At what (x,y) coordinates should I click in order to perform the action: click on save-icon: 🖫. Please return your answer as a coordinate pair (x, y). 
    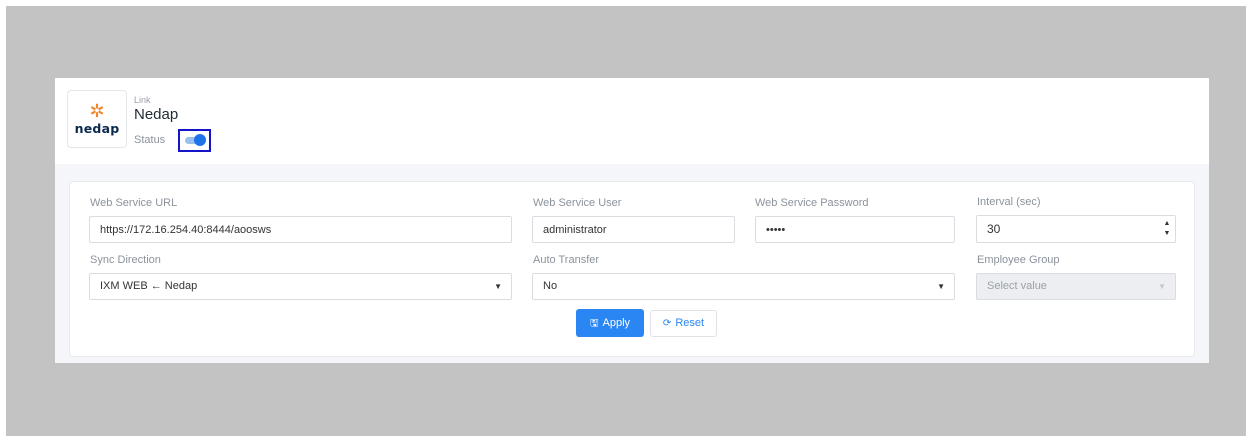
    Looking at the image, I should click on (594, 323).